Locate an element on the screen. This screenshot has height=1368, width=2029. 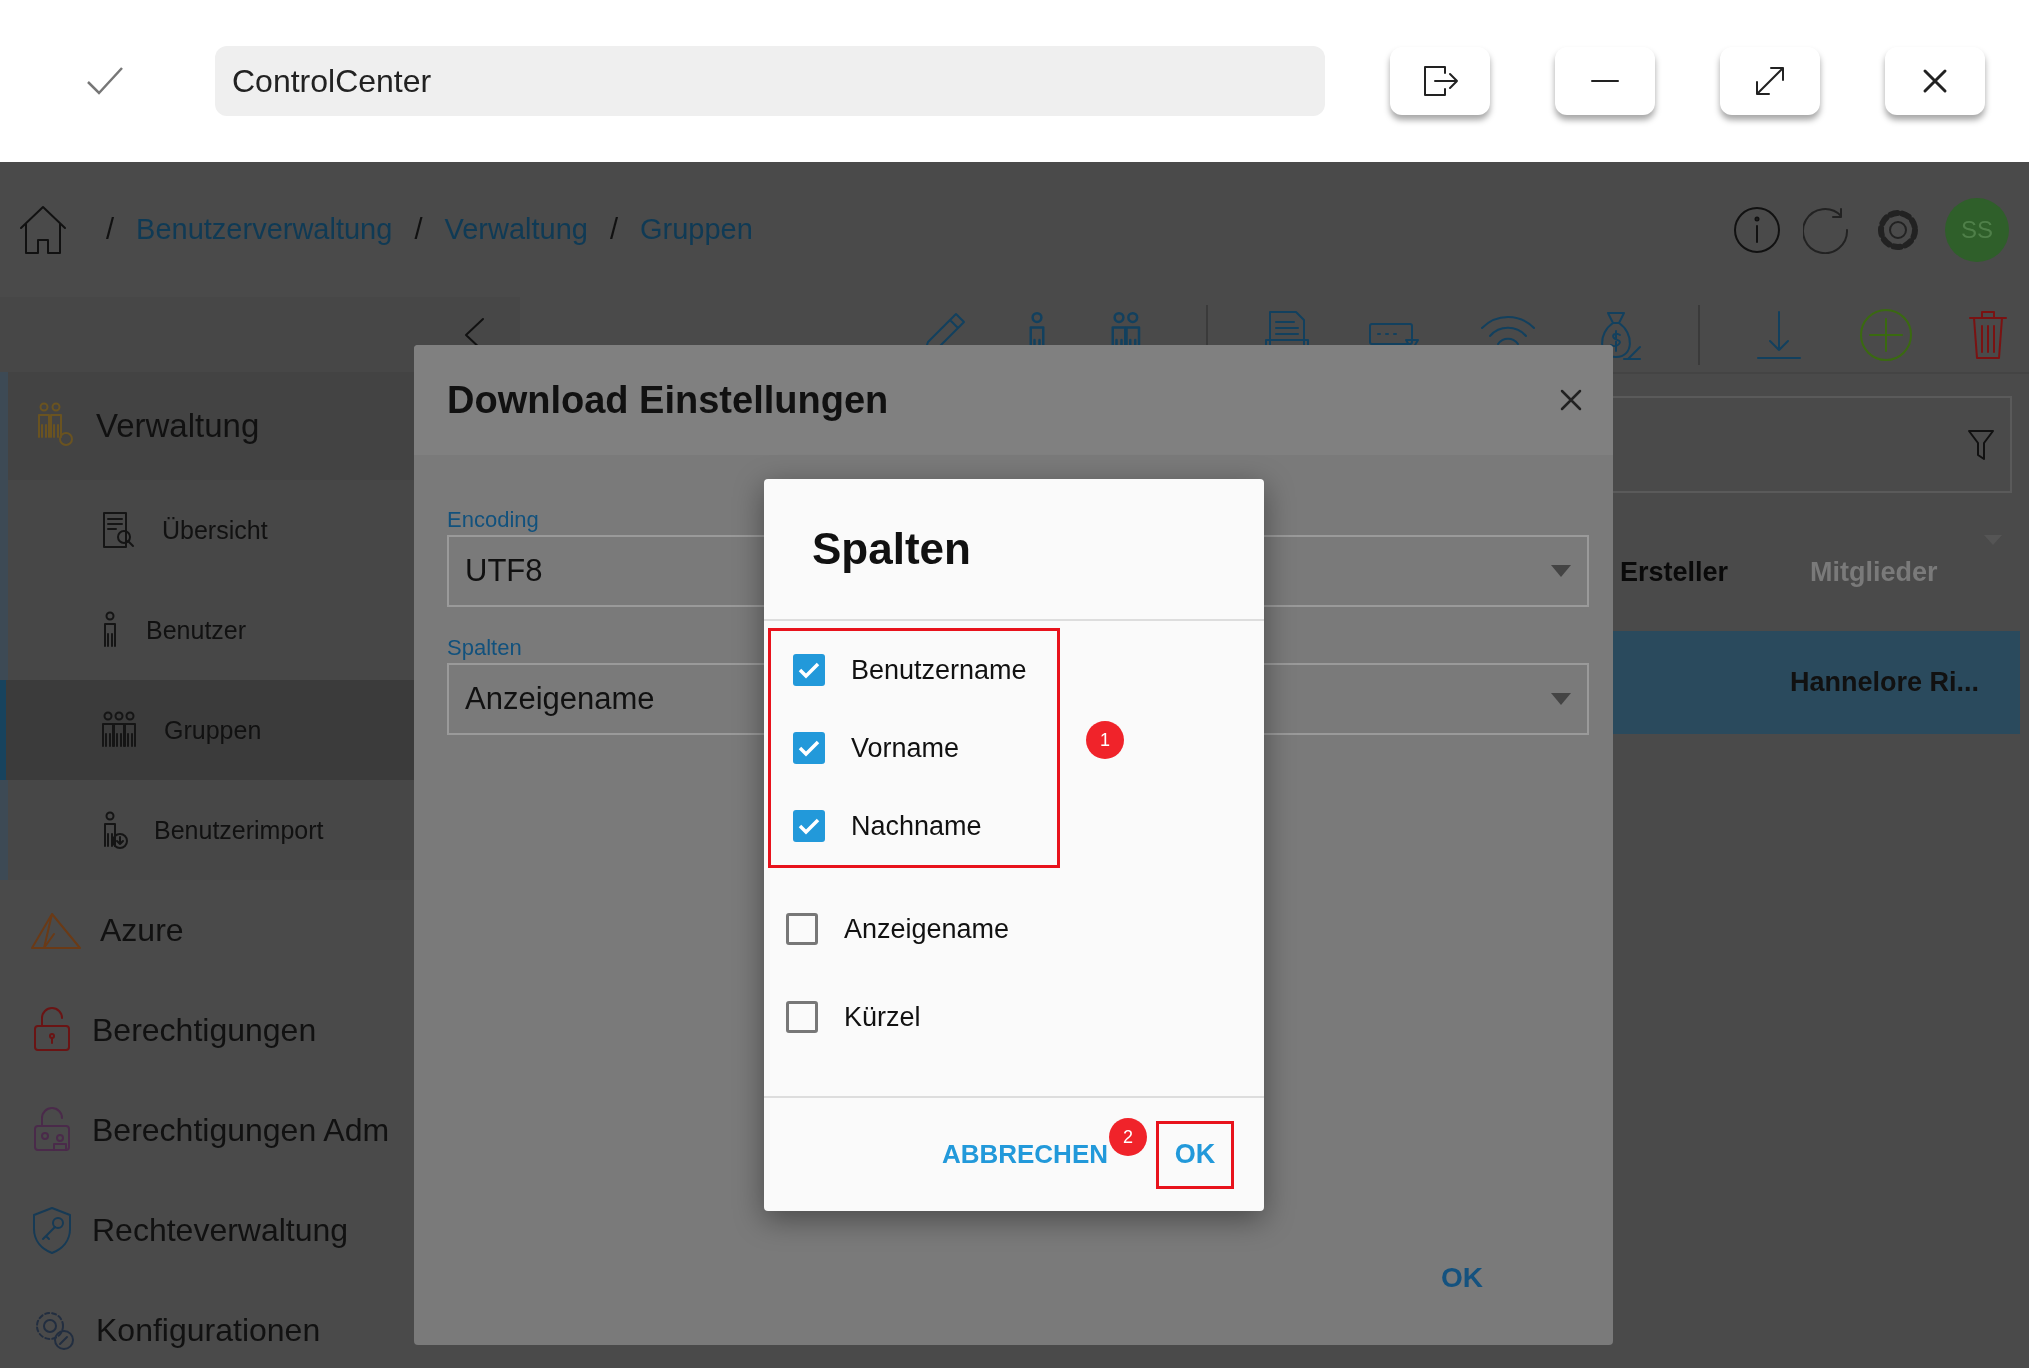
home-icon is located at coordinates (43, 229).